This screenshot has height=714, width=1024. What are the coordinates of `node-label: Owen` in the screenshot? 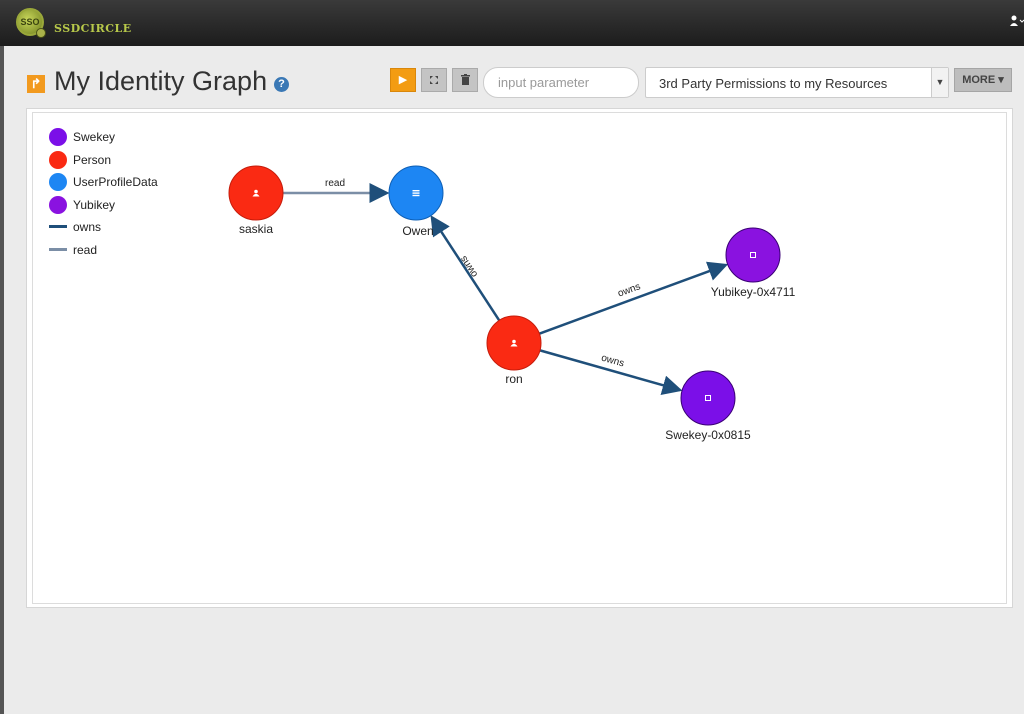 It's located at (417, 231).